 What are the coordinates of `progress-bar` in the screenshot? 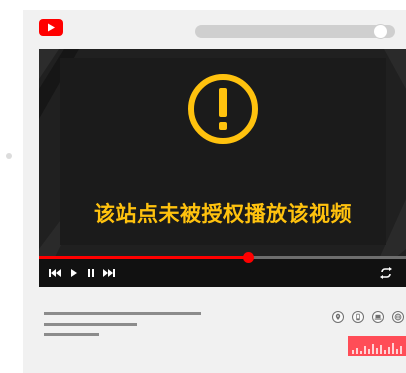 It's located at (222, 257).